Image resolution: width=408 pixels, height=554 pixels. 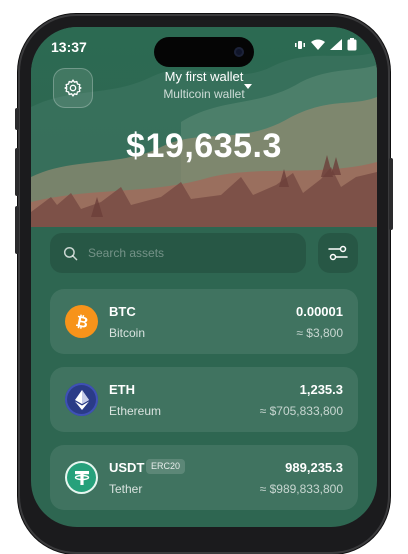 I want to click on dynamic-island, so click(x=204, y=52).